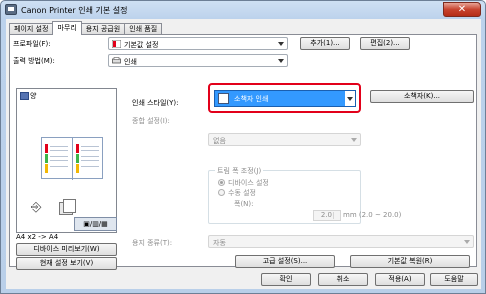  Describe the element at coordinates (286, 279) in the screenshot. I see `ok-button: 확인` at that location.